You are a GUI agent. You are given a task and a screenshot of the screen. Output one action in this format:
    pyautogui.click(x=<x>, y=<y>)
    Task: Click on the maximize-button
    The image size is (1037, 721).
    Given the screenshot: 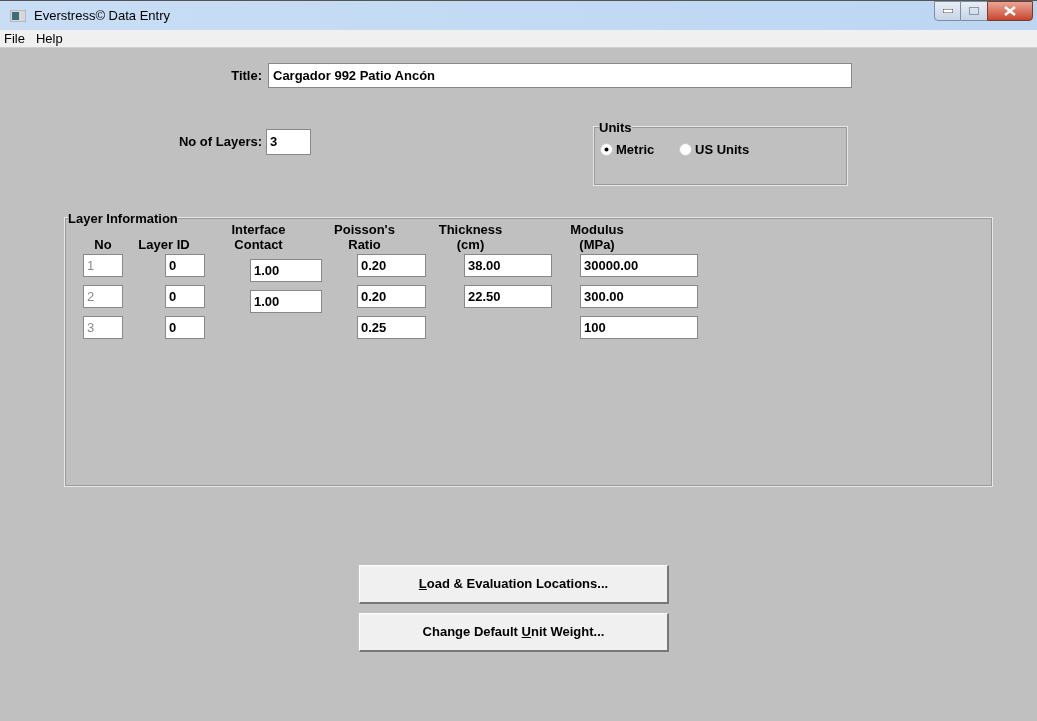 What is the action you would take?
    pyautogui.click(x=974, y=11)
    